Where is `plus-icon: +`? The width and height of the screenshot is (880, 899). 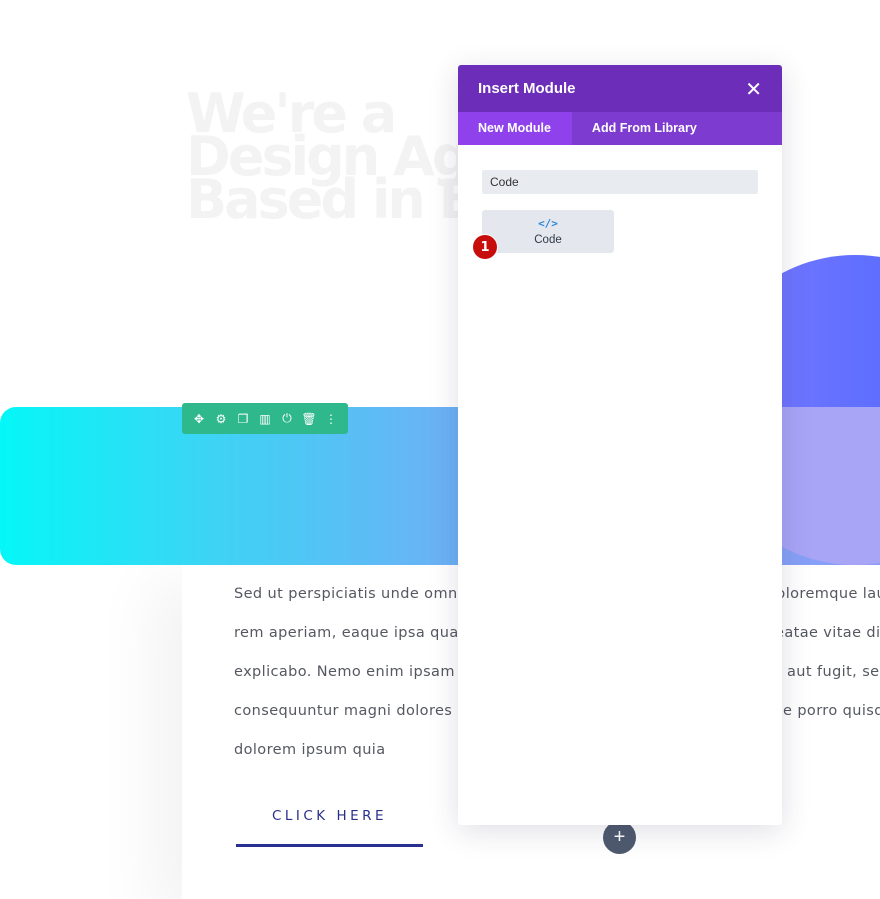
plus-icon: + is located at coordinates (619, 837).